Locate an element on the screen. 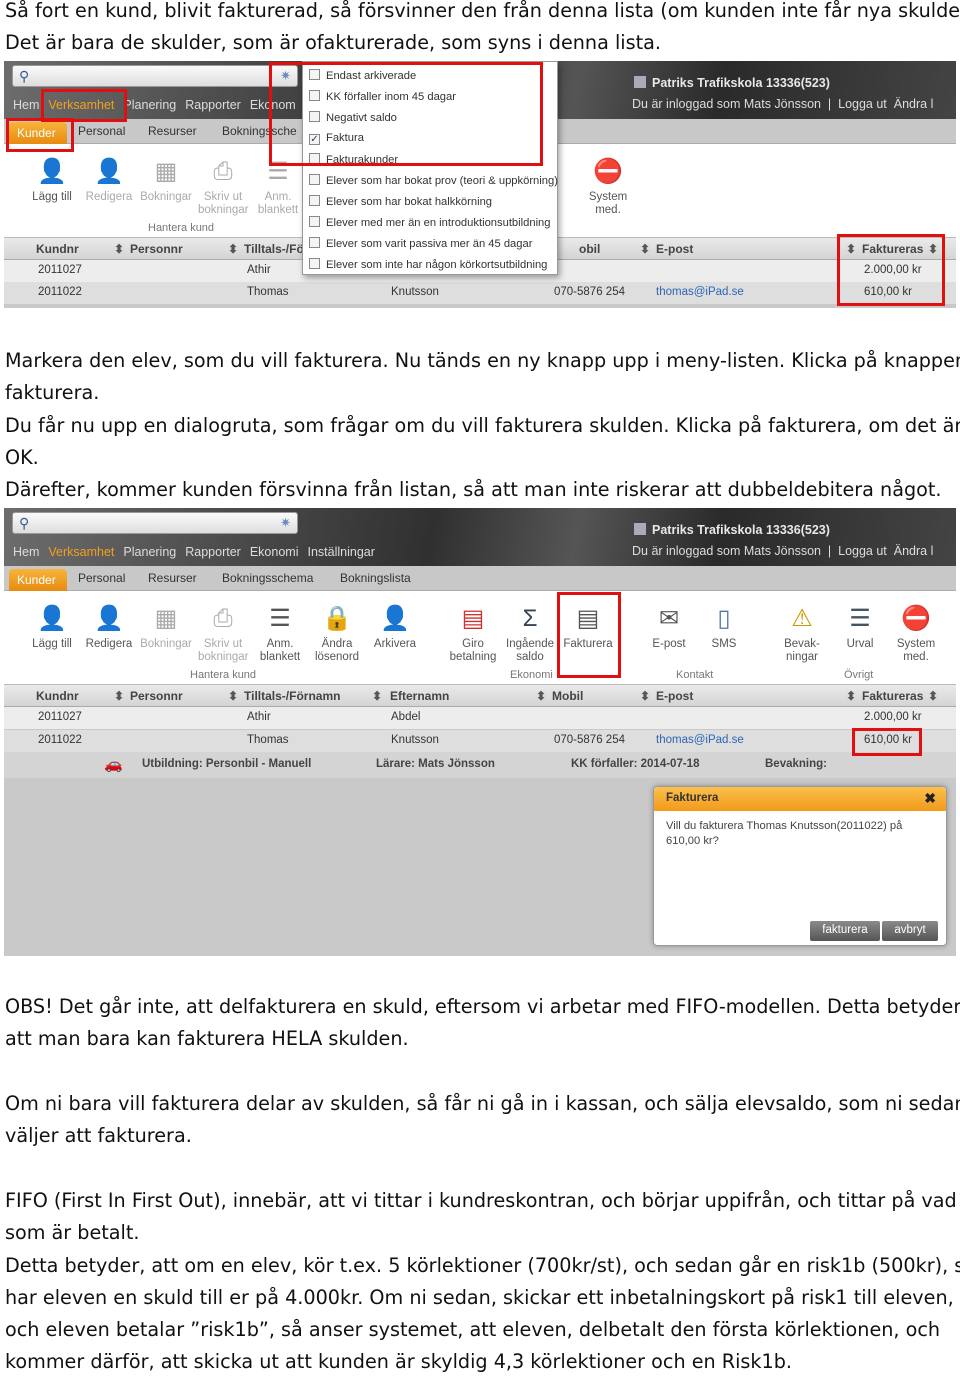 The height and width of the screenshot is (1379, 960). highlight-filter is located at coordinates (406, 114).